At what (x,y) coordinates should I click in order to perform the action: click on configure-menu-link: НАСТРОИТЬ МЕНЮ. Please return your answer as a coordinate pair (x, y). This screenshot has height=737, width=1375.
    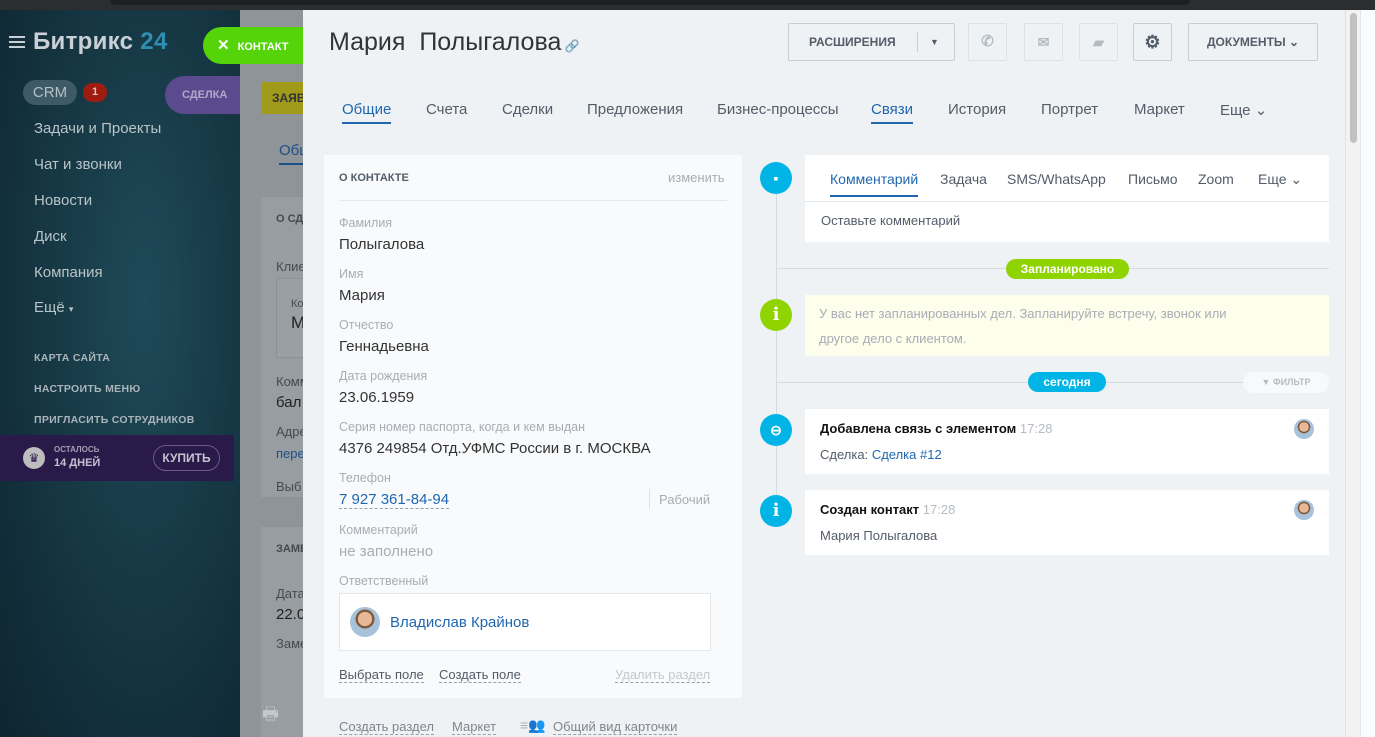
    Looking at the image, I should click on (87, 389).